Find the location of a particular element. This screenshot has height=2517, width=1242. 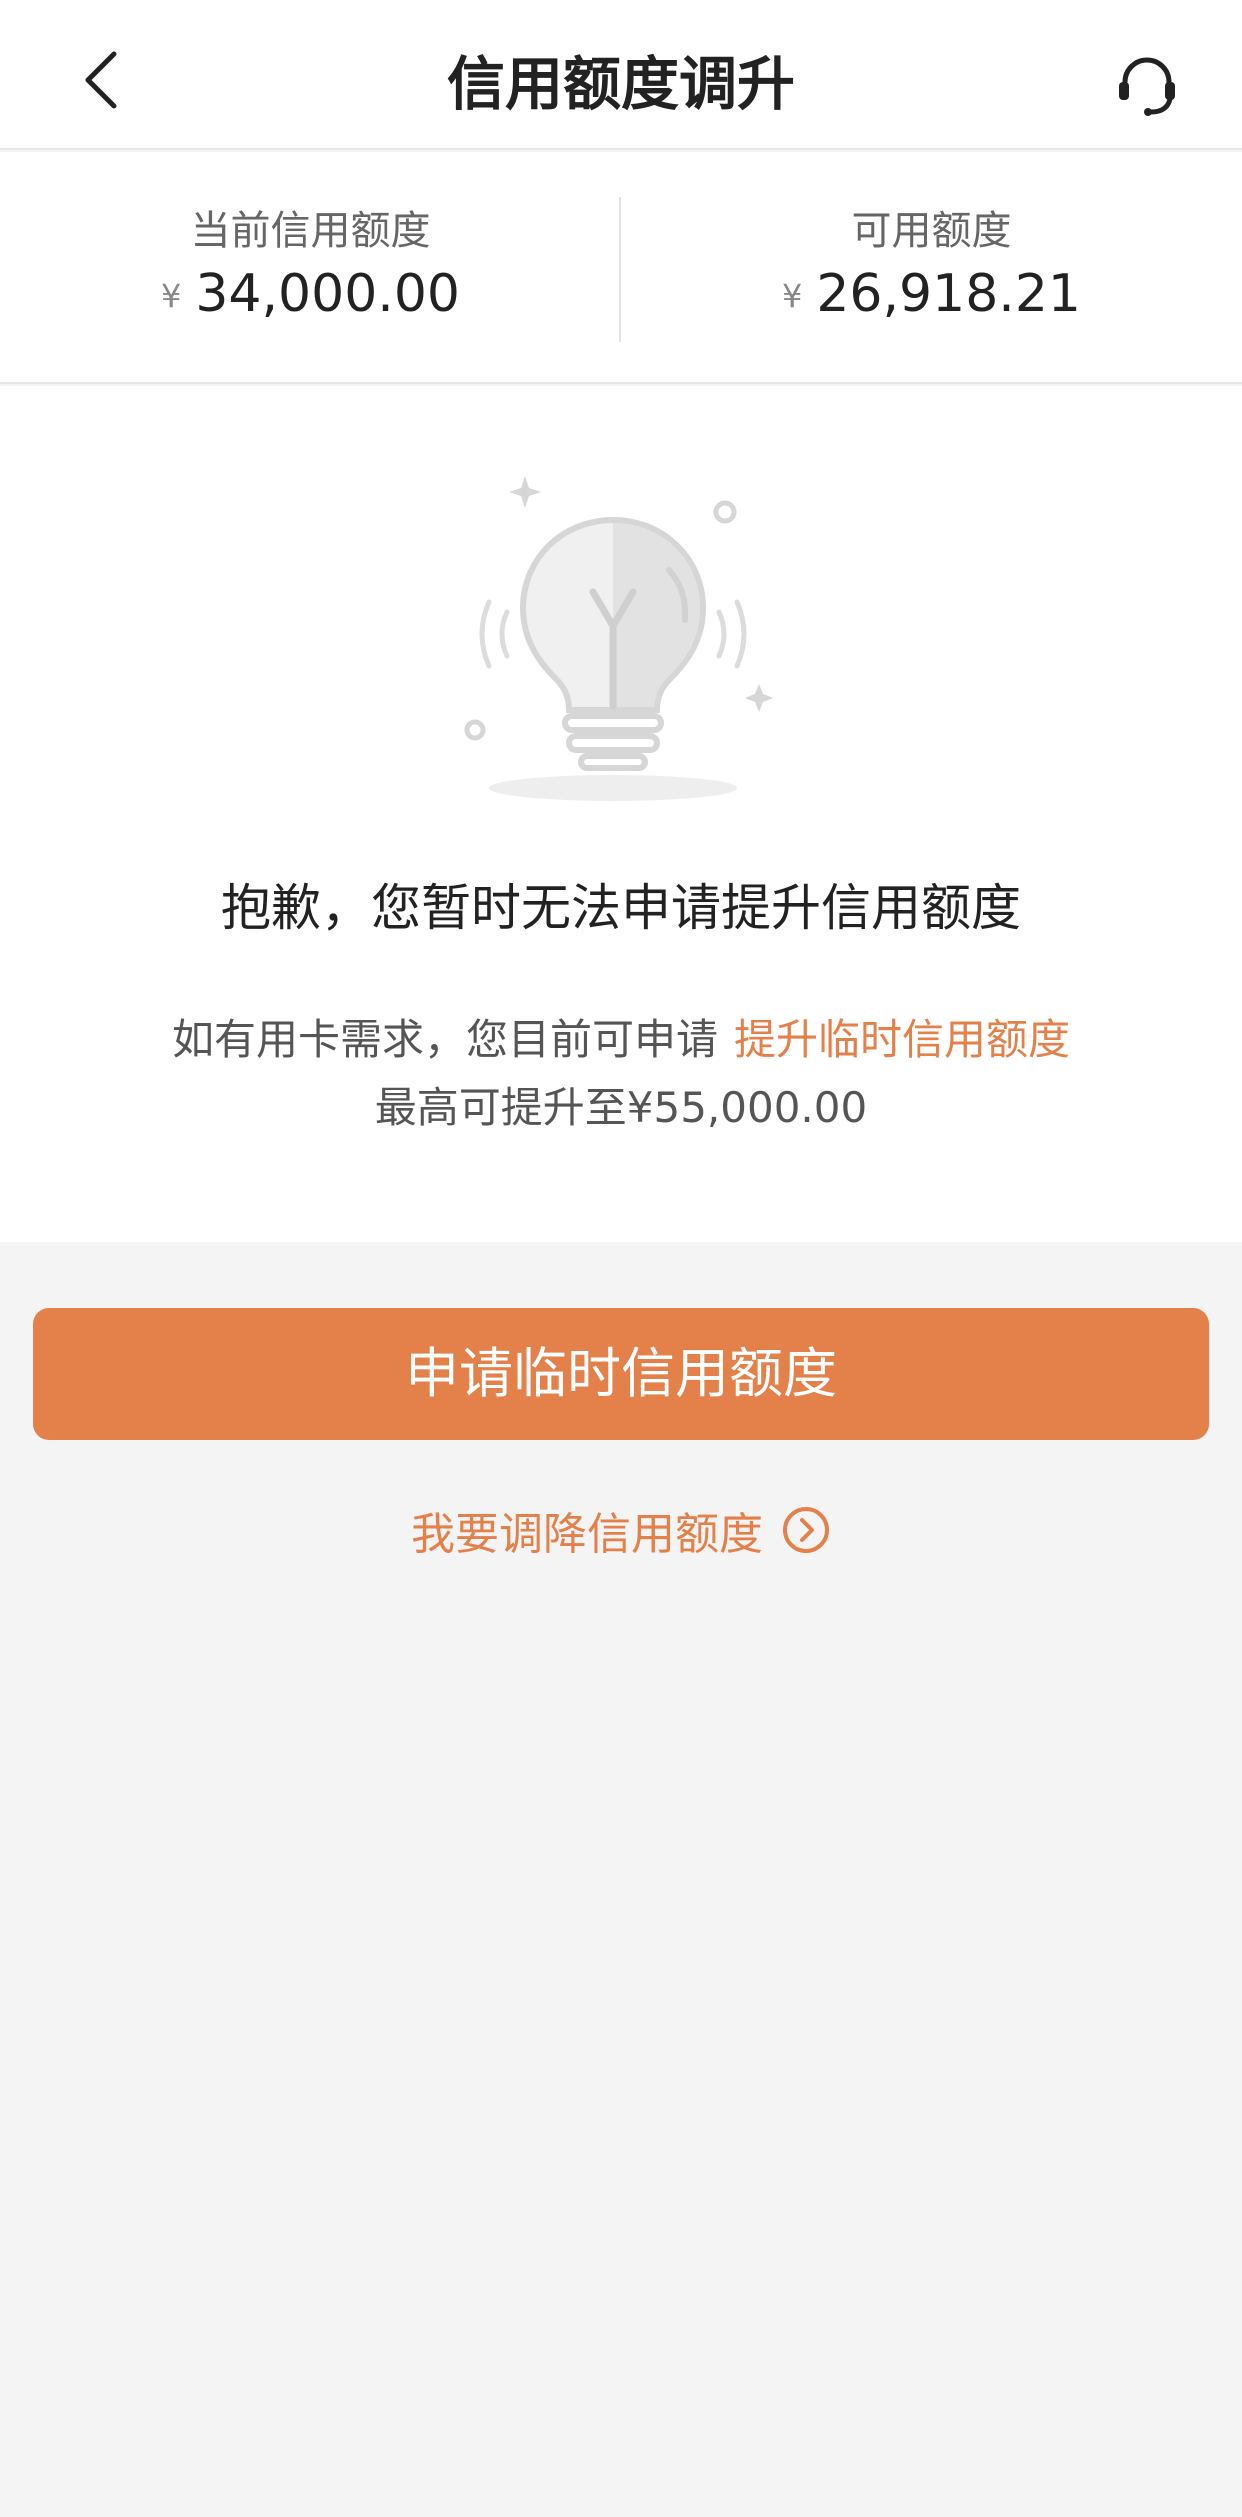

notice-line-1-text: 如有用卡需求，您目前可申请 is located at coordinates (444, 1039).